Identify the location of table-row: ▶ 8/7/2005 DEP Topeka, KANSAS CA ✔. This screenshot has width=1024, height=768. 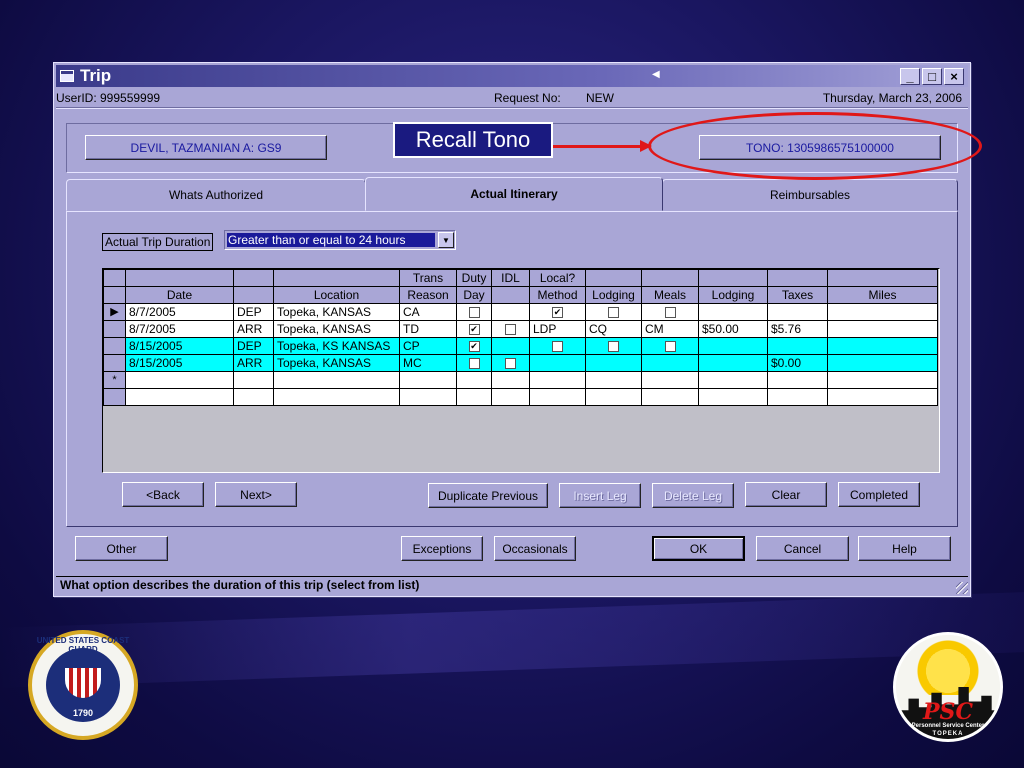
(520, 312).